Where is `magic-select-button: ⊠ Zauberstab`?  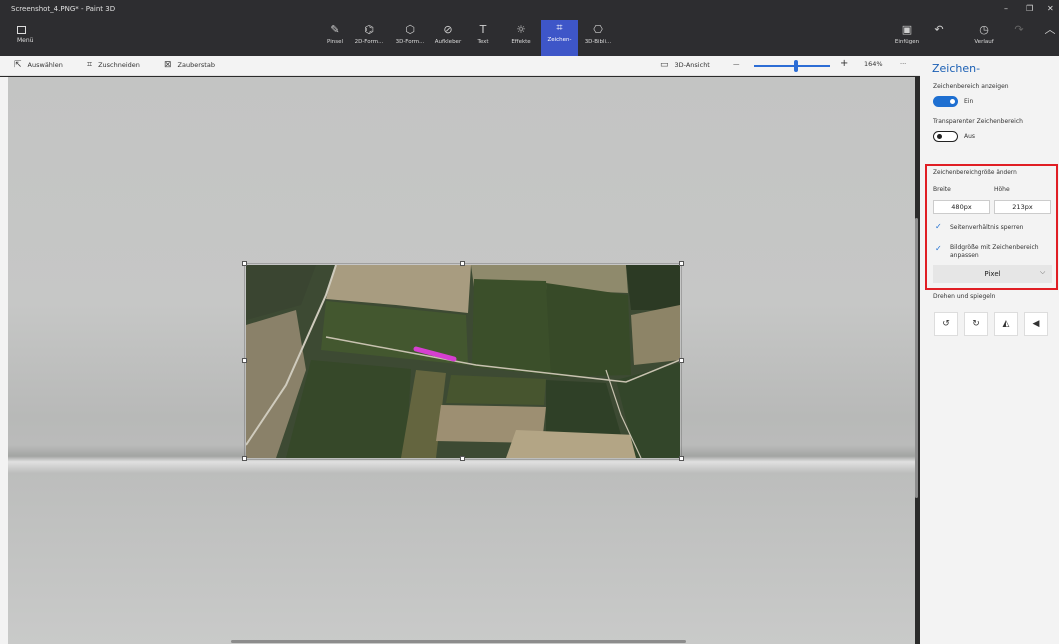 magic-select-button: ⊠ Zauberstab is located at coordinates (189, 65).